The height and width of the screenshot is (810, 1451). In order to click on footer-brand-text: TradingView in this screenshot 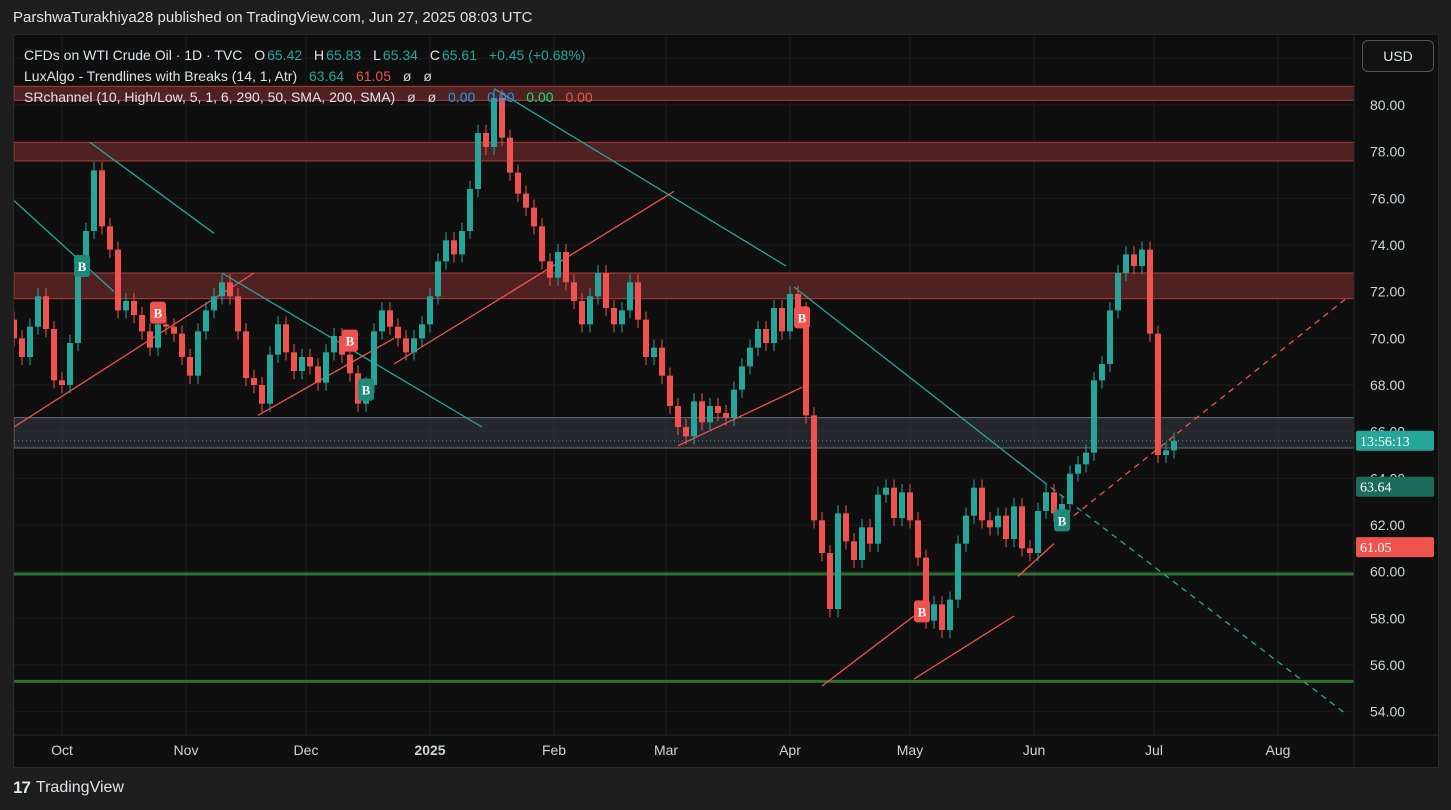, I will do `click(79, 787)`.